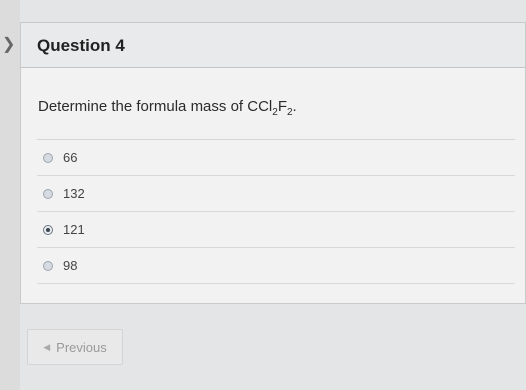 The height and width of the screenshot is (390, 526). I want to click on question-header: Question 4, so click(273, 45).